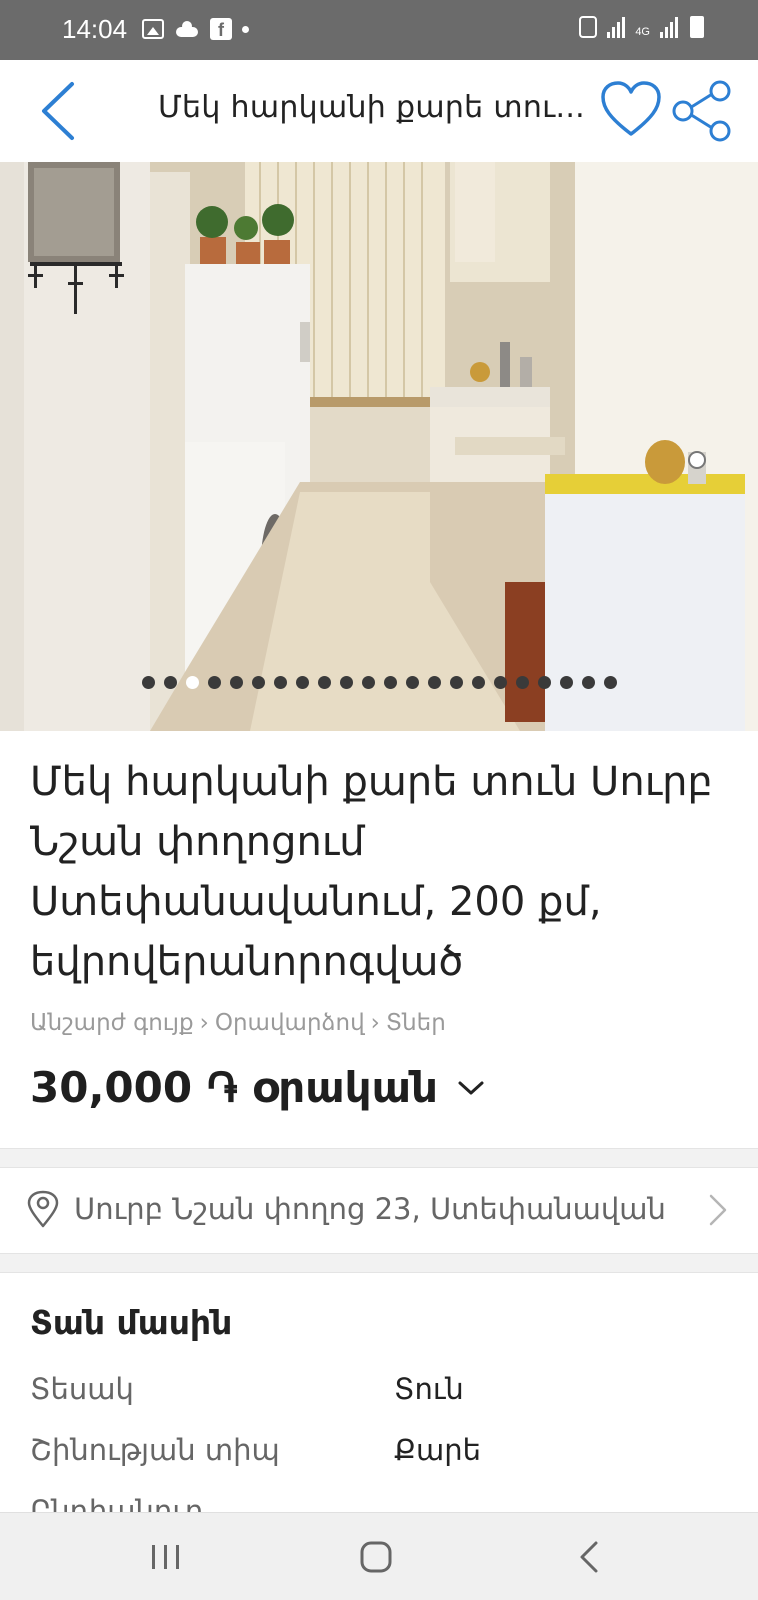 This screenshot has width=758, height=1600. I want to click on dot-icon, so click(245, 29).